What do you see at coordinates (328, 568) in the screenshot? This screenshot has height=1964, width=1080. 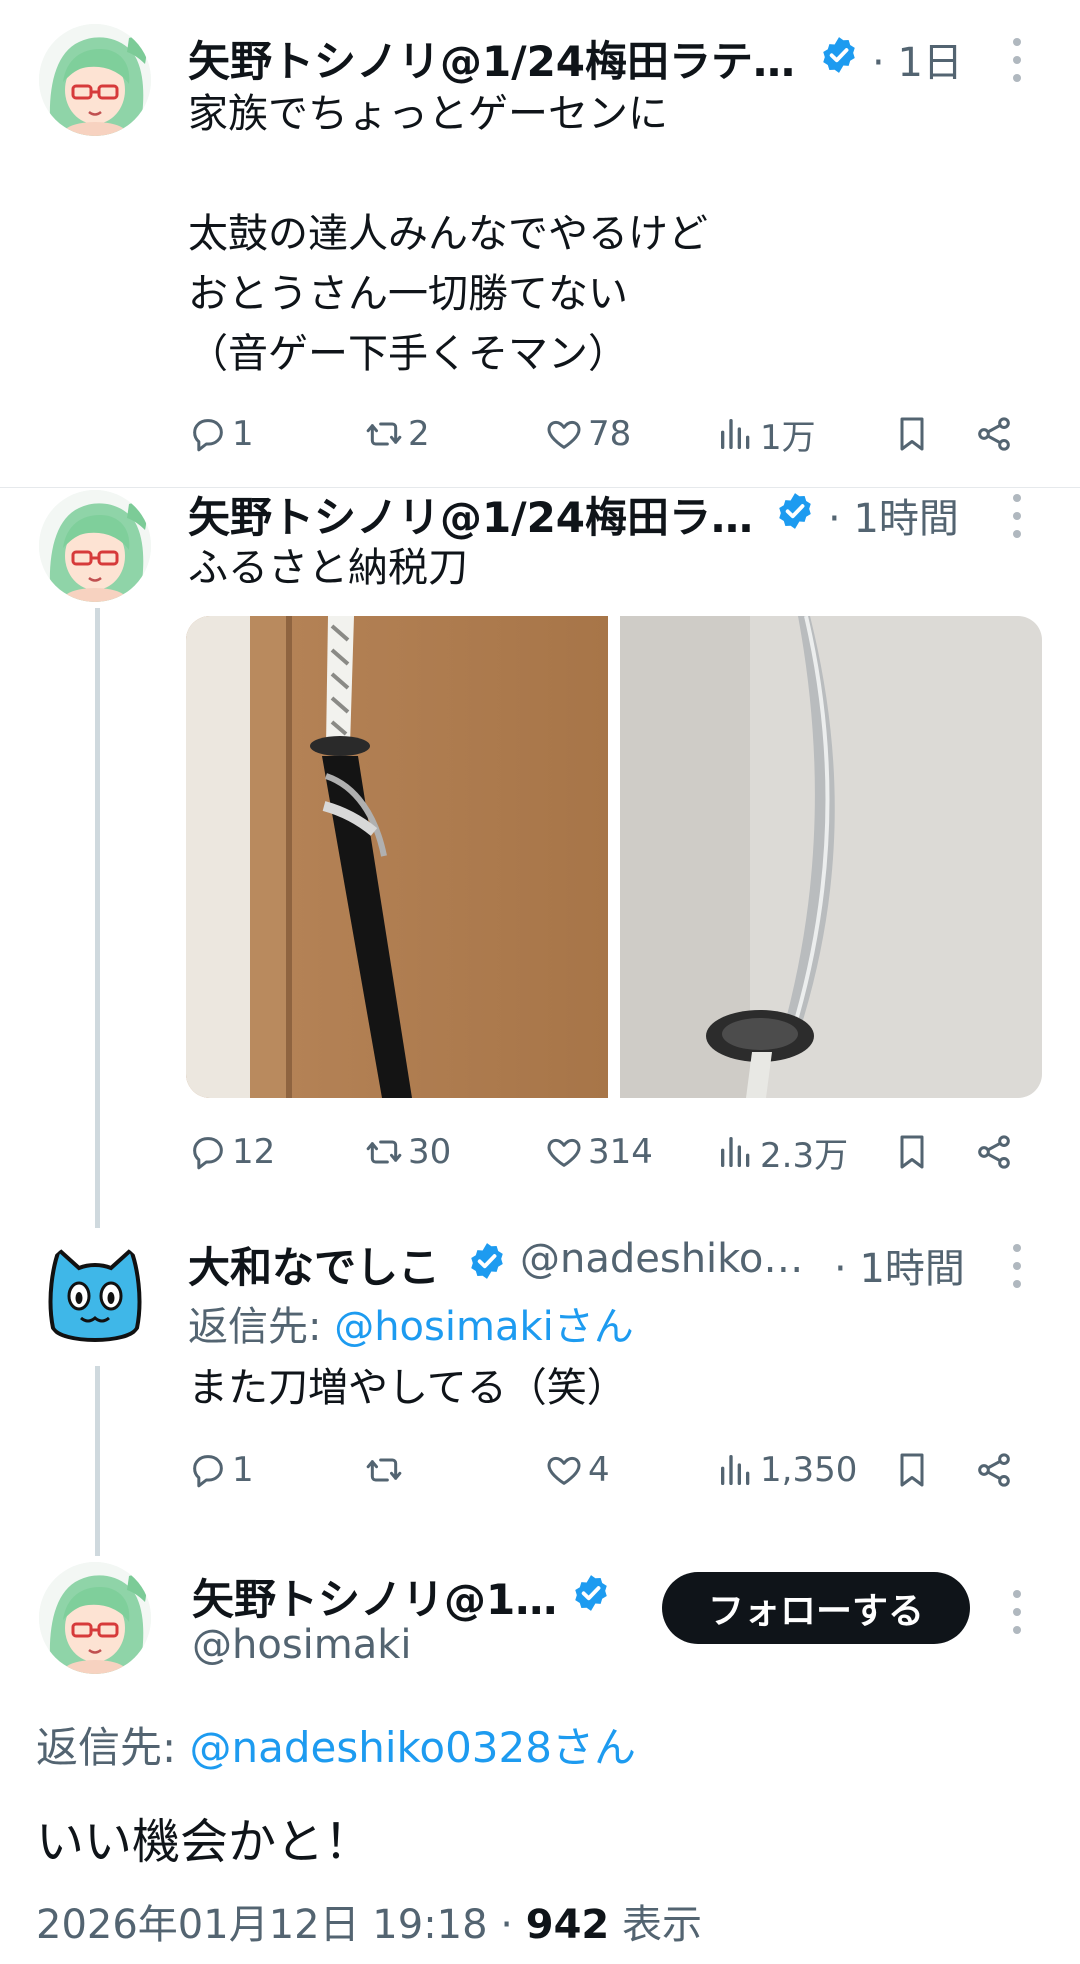 I see `tweet-text: ふるさと納税刀` at bounding box center [328, 568].